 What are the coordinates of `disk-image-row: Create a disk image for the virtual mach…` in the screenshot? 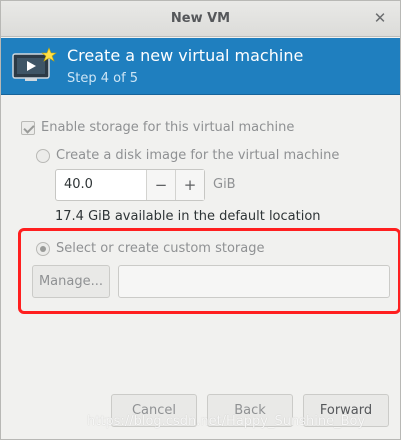 It's located at (187, 155).